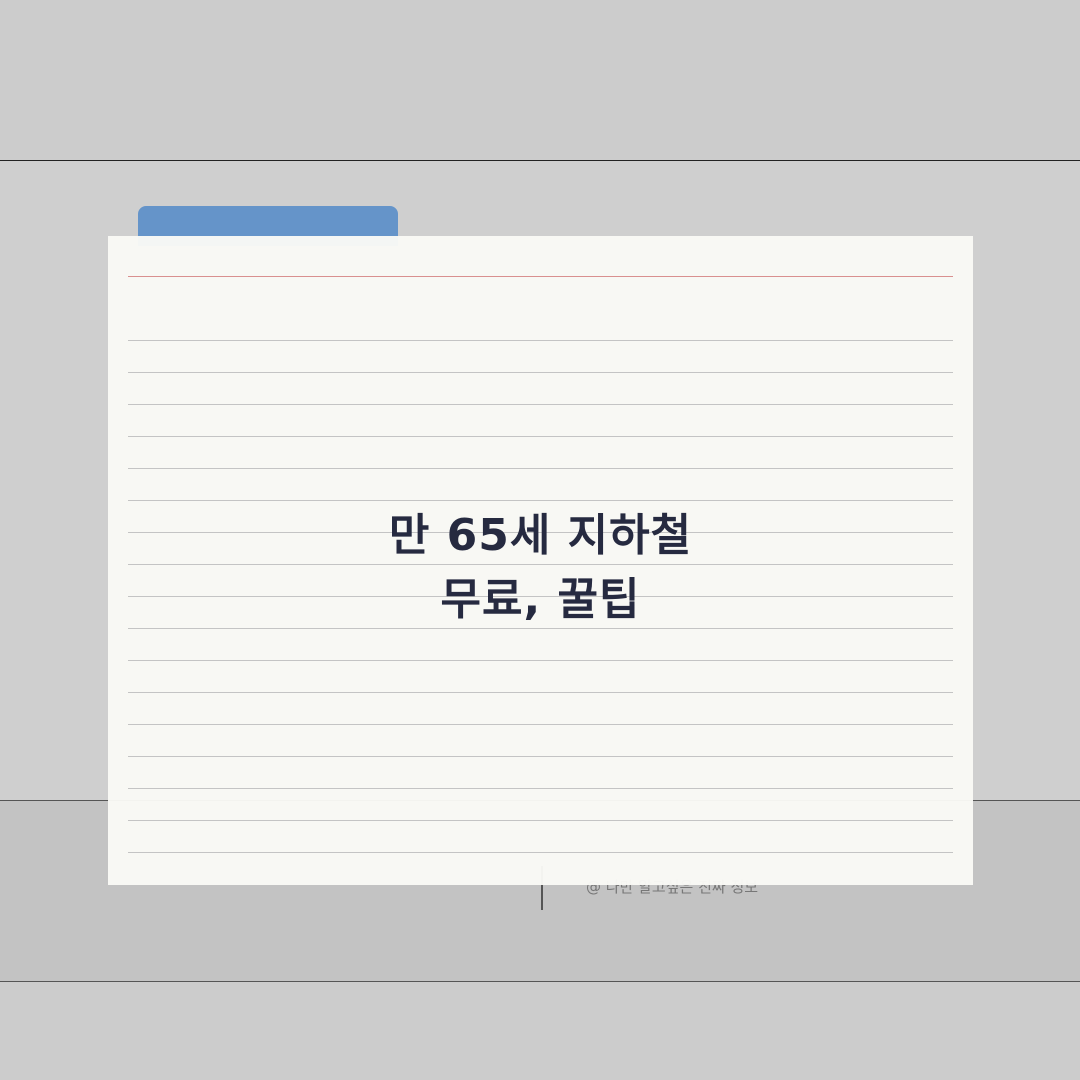  Describe the element at coordinates (540, 1031) in the screenshot. I see `foot-band` at that location.